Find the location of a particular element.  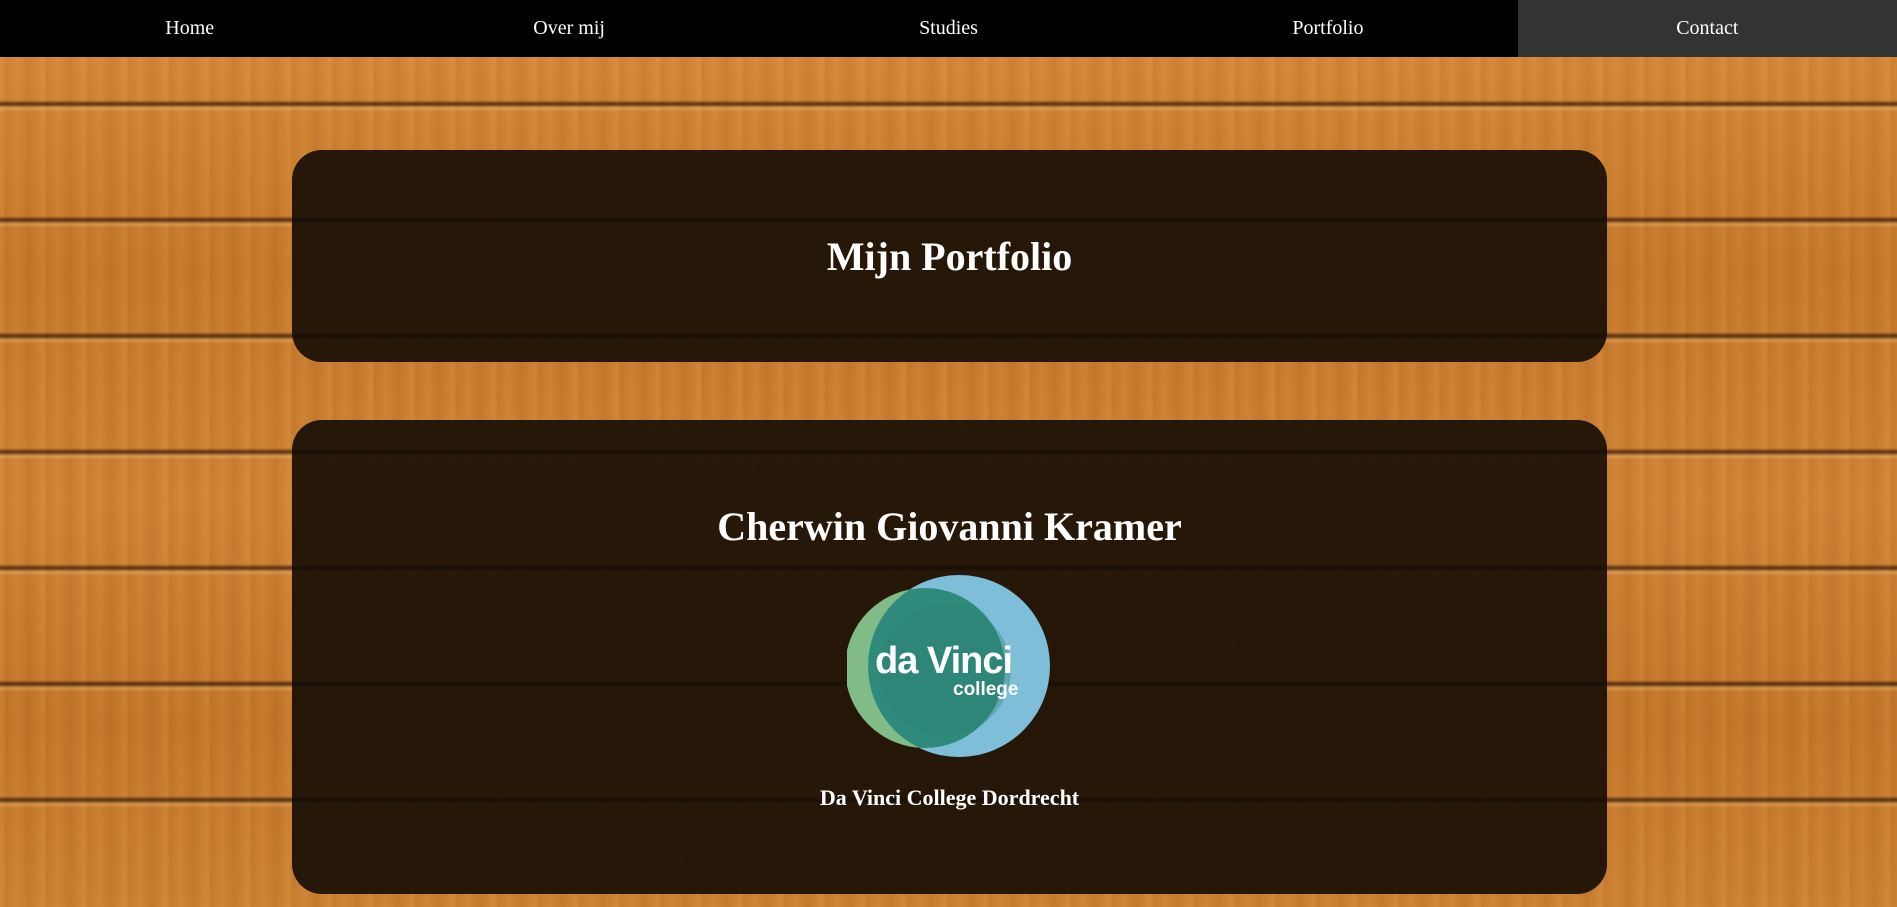

profile-name: Cherwin Giovanni Kramer is located at coordinates (949, 526).